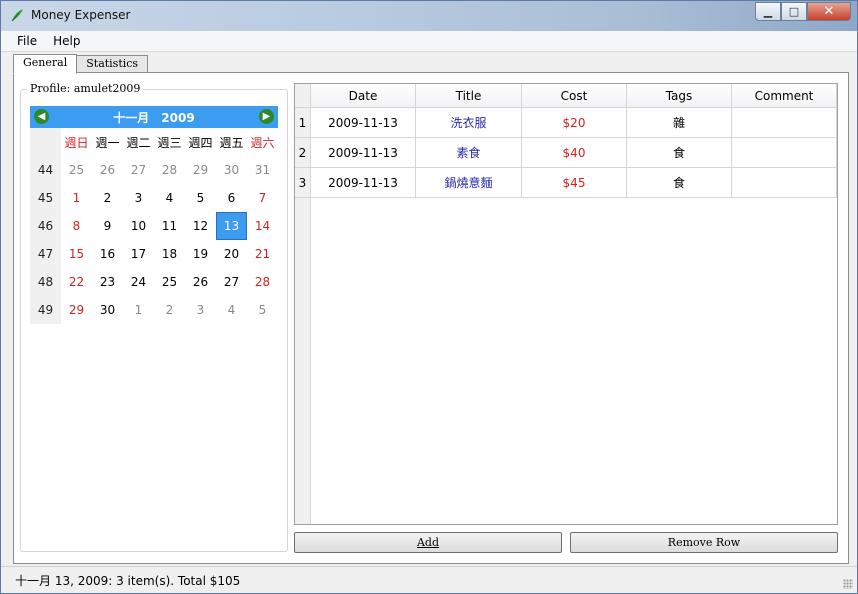  I want to click on calendar-day: 19, so click(200, 254).